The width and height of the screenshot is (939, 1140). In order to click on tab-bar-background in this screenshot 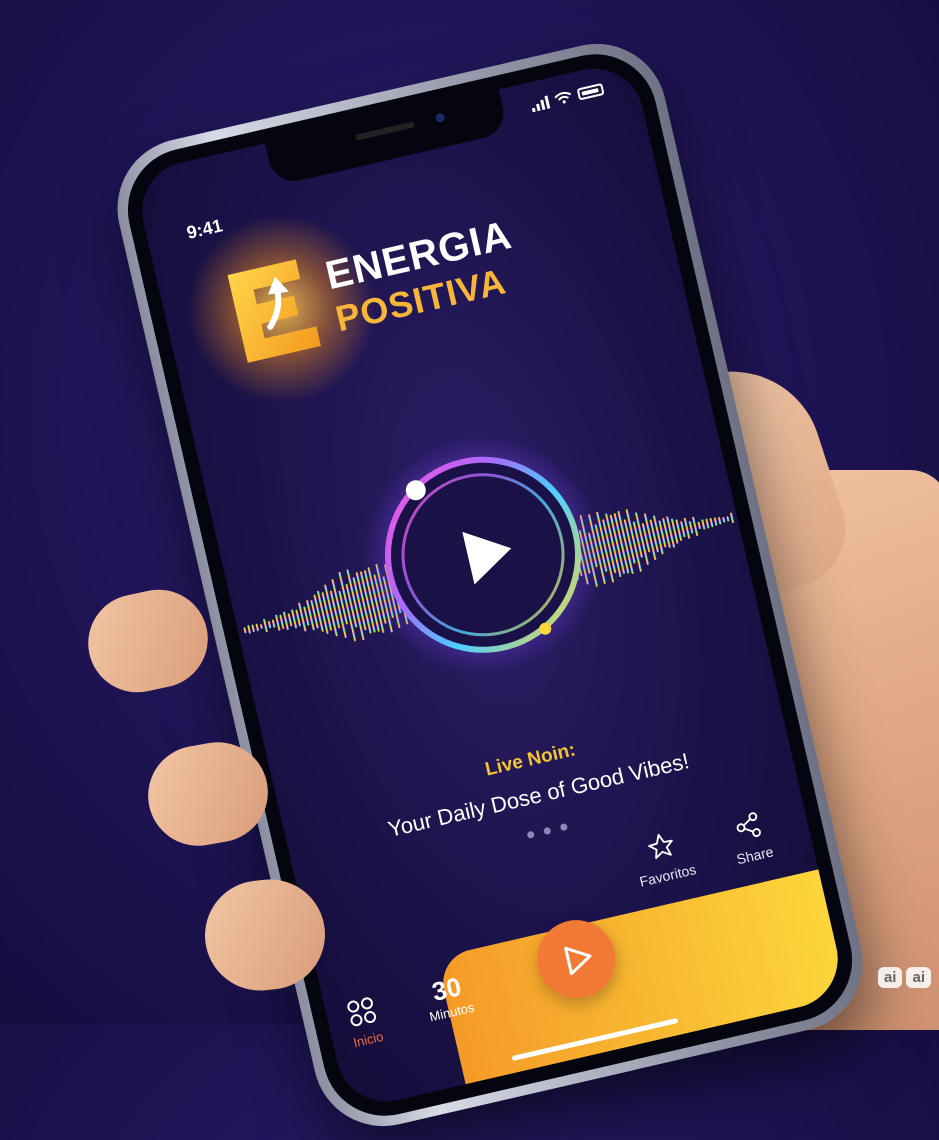, I will do `click(641, 976)`.